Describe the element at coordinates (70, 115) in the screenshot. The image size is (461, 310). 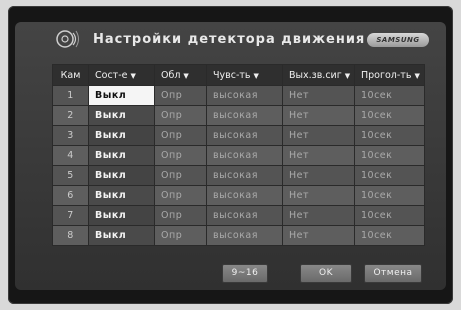
I see `camera-number: 2` at that location.